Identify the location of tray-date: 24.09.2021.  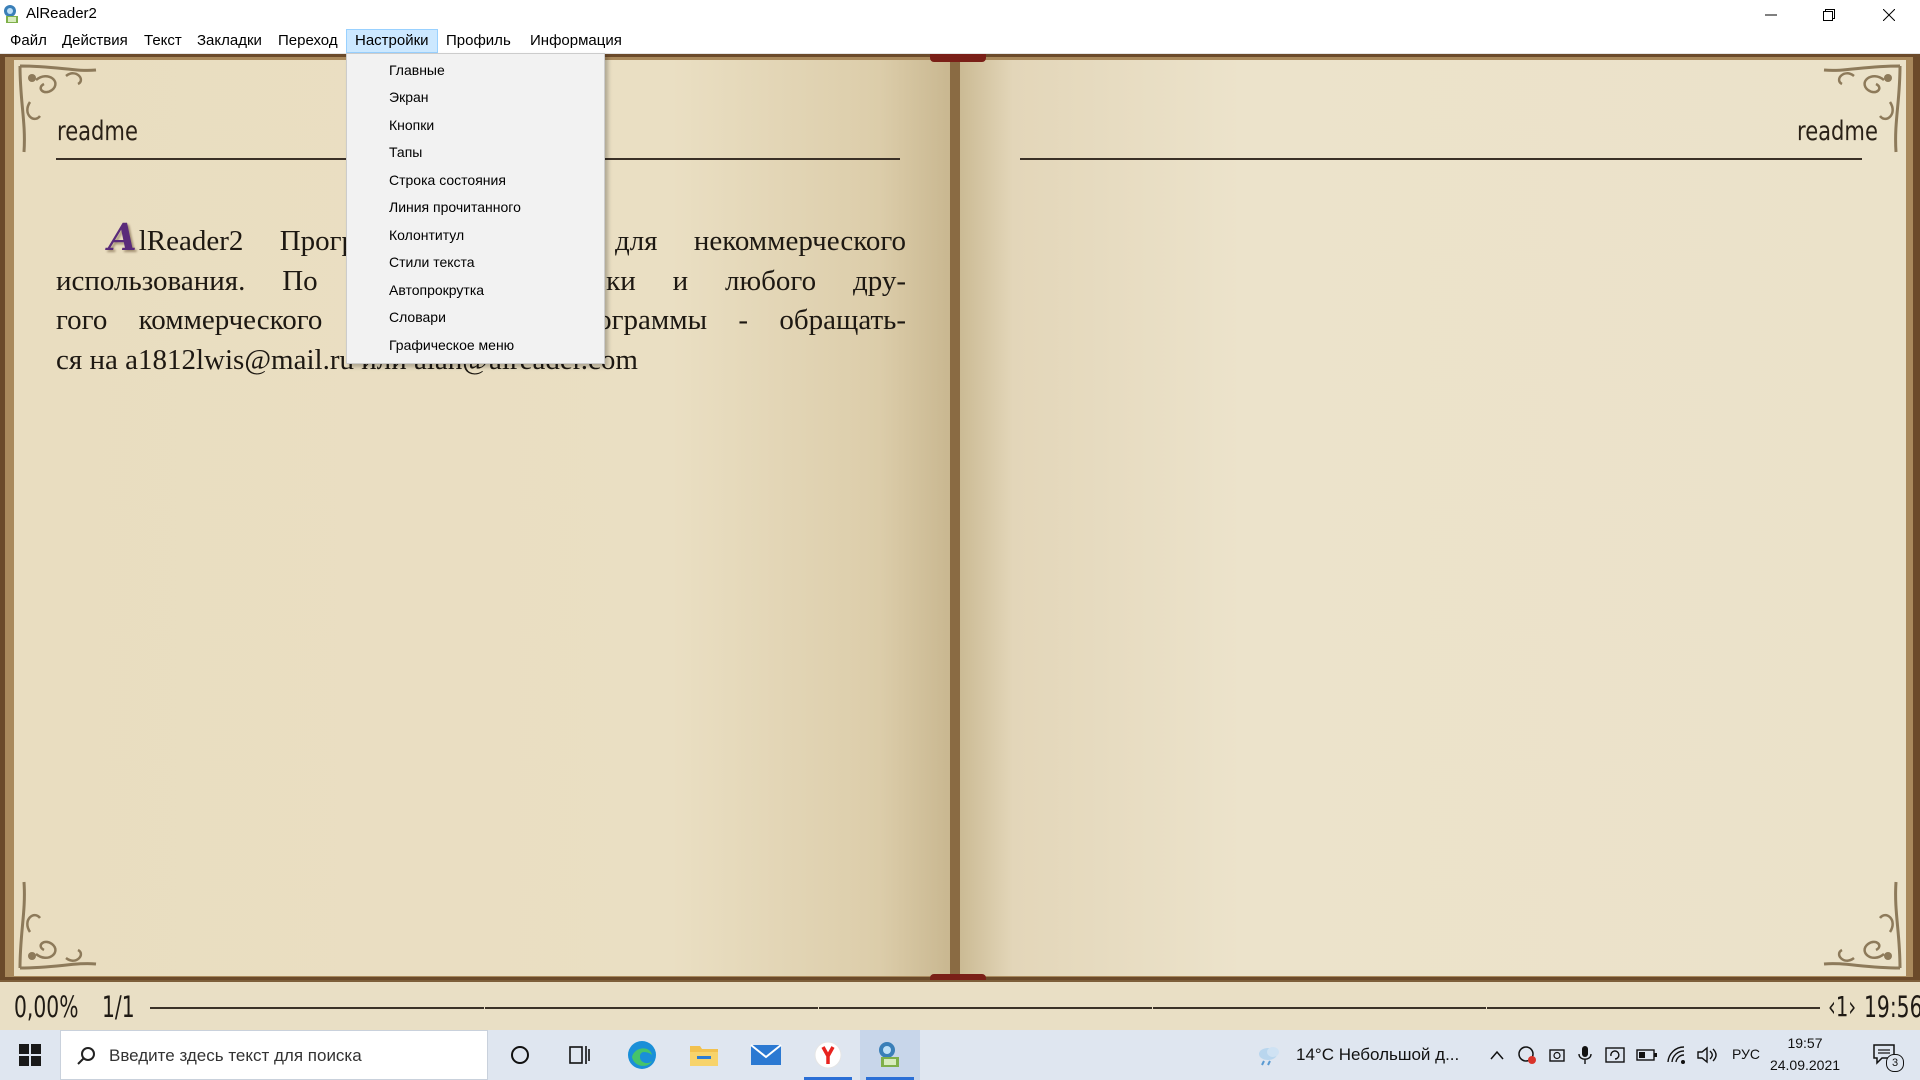
(1805, 1065).